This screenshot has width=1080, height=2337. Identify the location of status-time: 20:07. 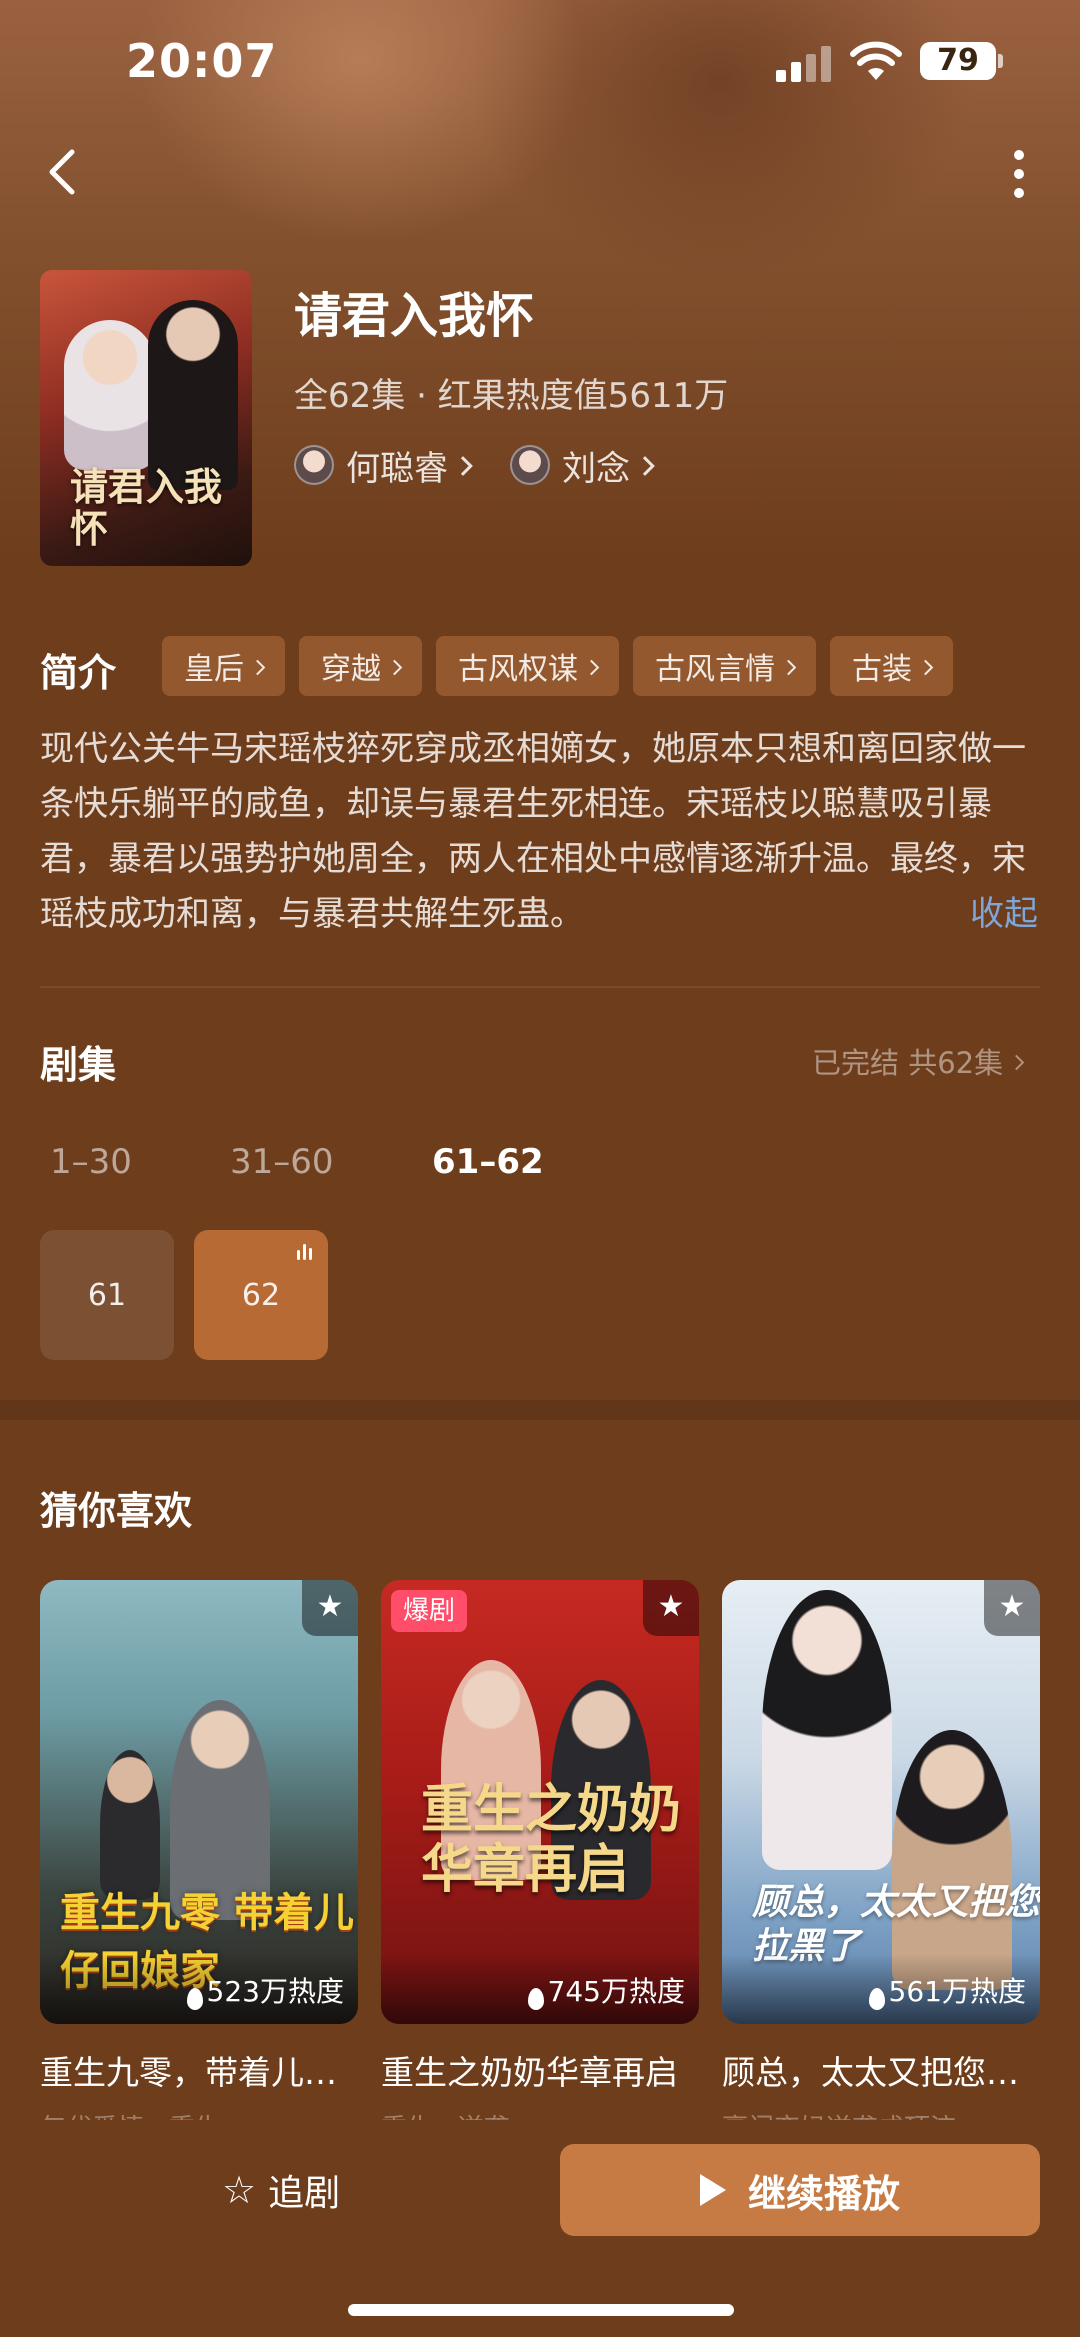
(202, 61).